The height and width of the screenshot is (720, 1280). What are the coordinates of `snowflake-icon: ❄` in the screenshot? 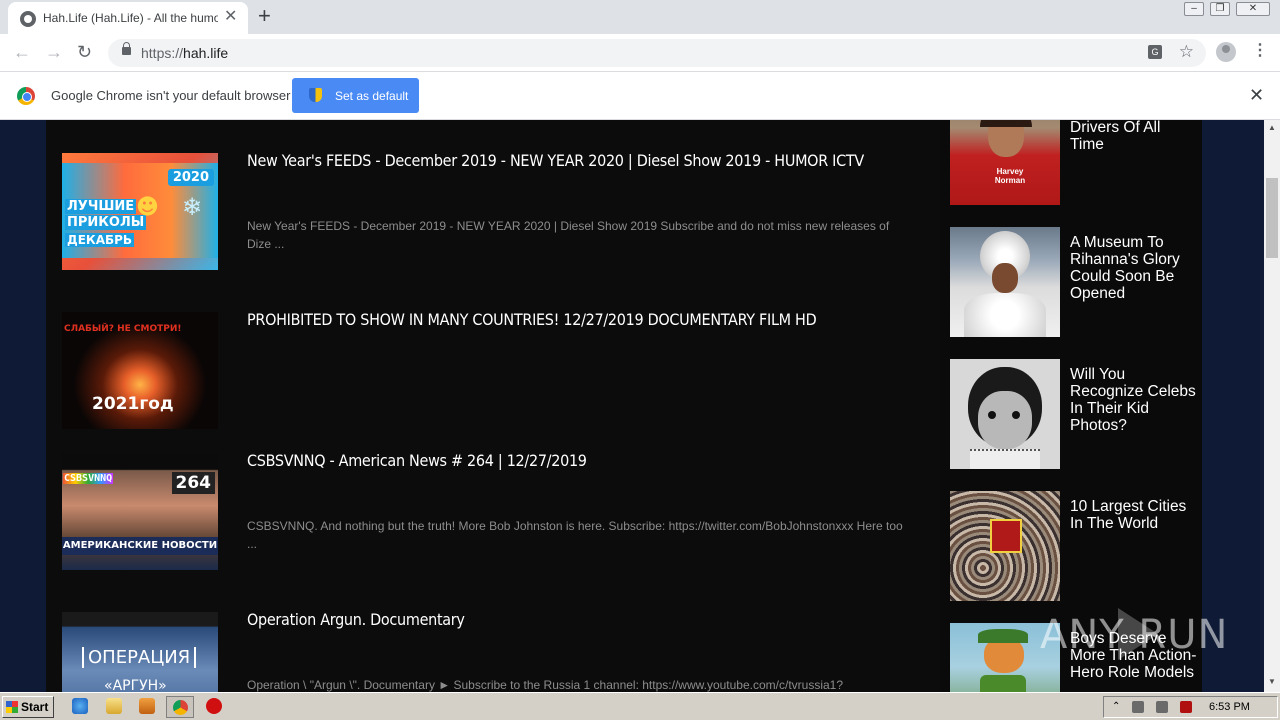 It's located at (192, 207).